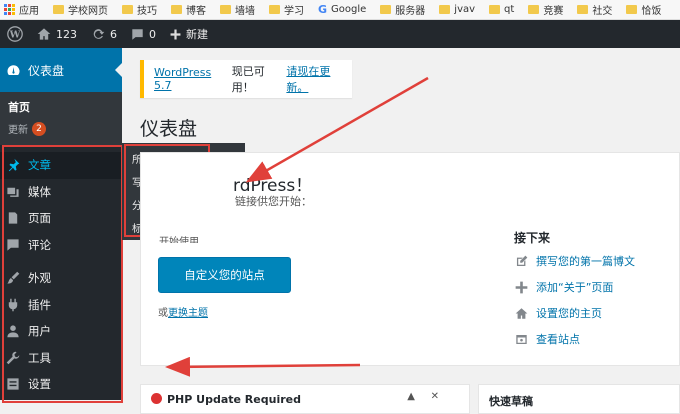  What do you see at coordinates (263, 366) in the screenshot?
I see `annotation-arrow-to-sidebar` at bounding box center [263, 366].